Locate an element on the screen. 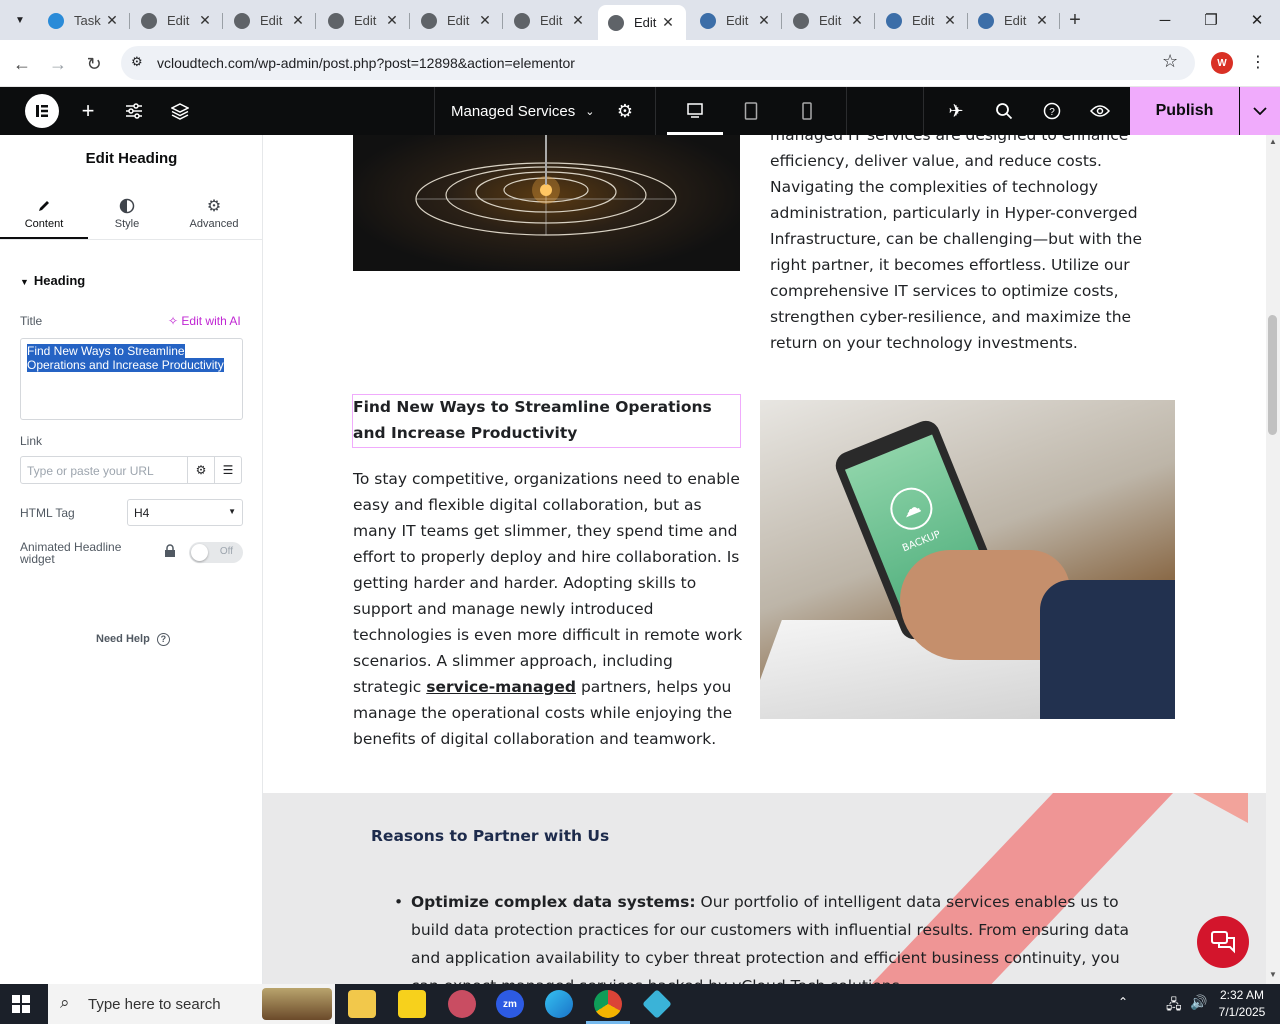 Image resolution: width=1280 pixels, height=1024 pixels. service-managed-link: service-managed is located at coordinates (501, 687).